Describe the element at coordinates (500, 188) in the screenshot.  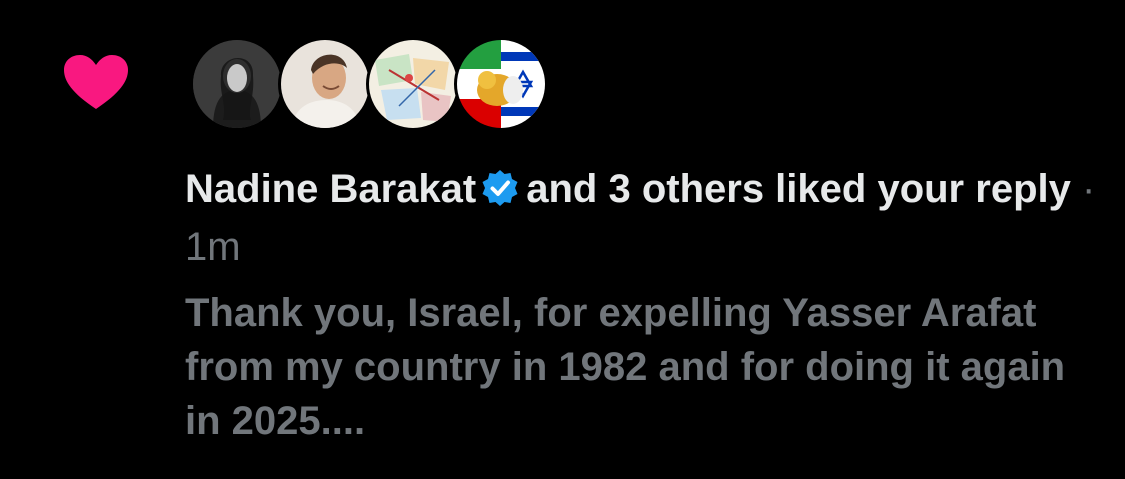
I see `verified-badge-icon` at that location.